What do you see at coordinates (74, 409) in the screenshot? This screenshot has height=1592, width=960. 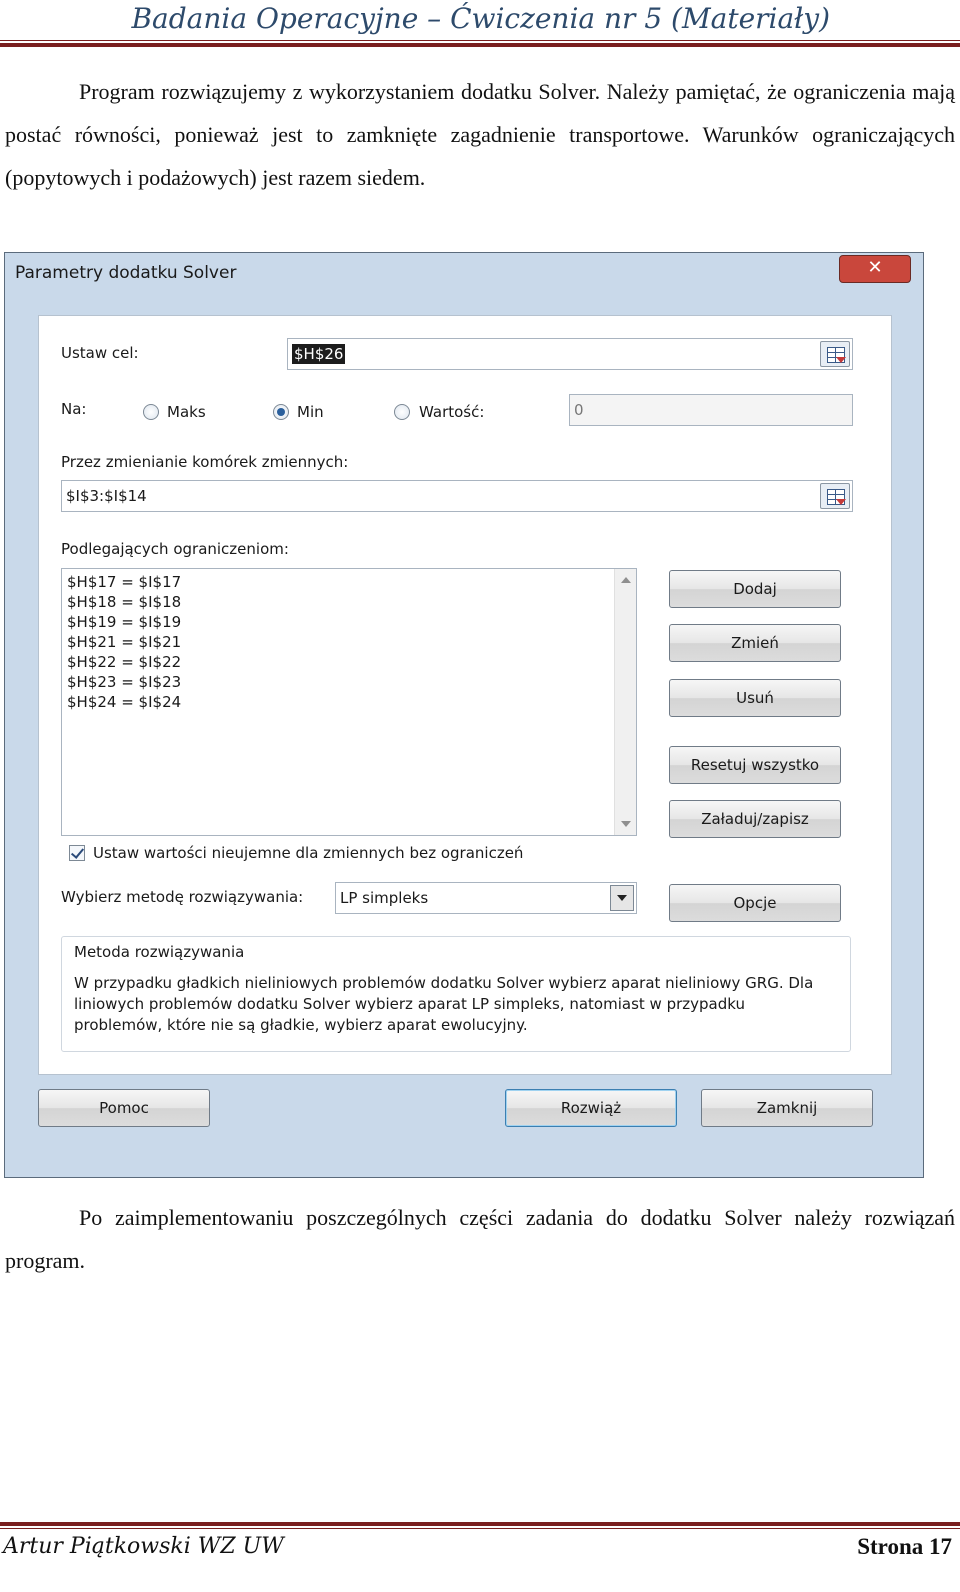 I see `to-label: Na:` at bounding box center [74, 409].